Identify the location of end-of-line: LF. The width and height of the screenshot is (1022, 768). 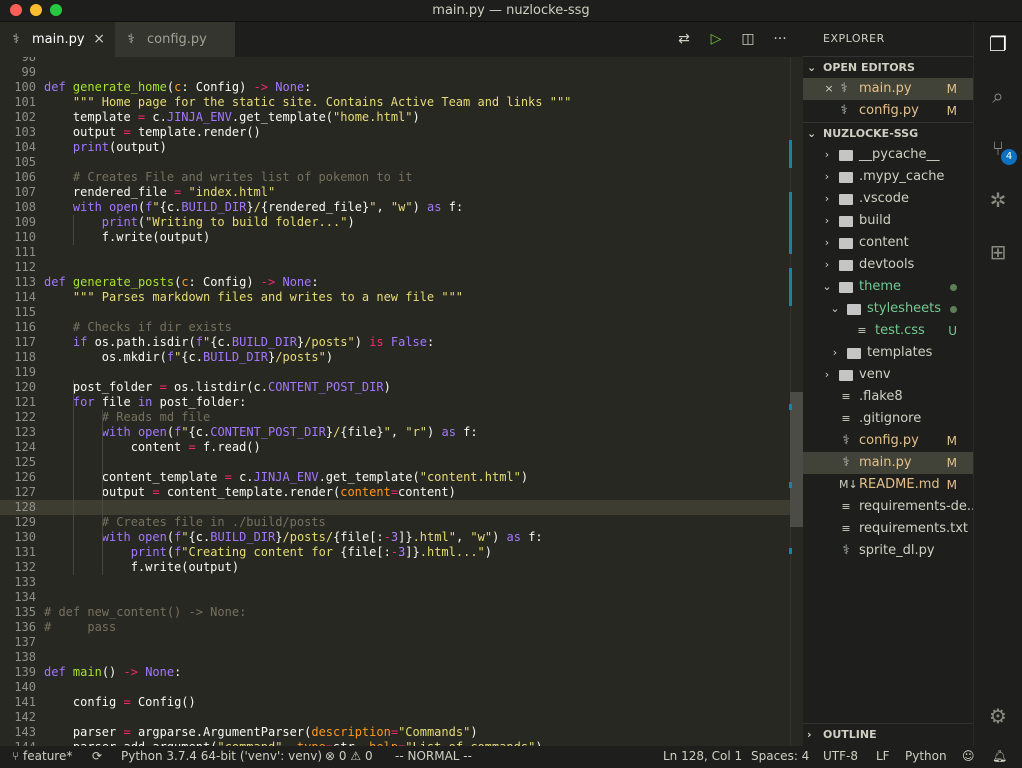
(883, 756).